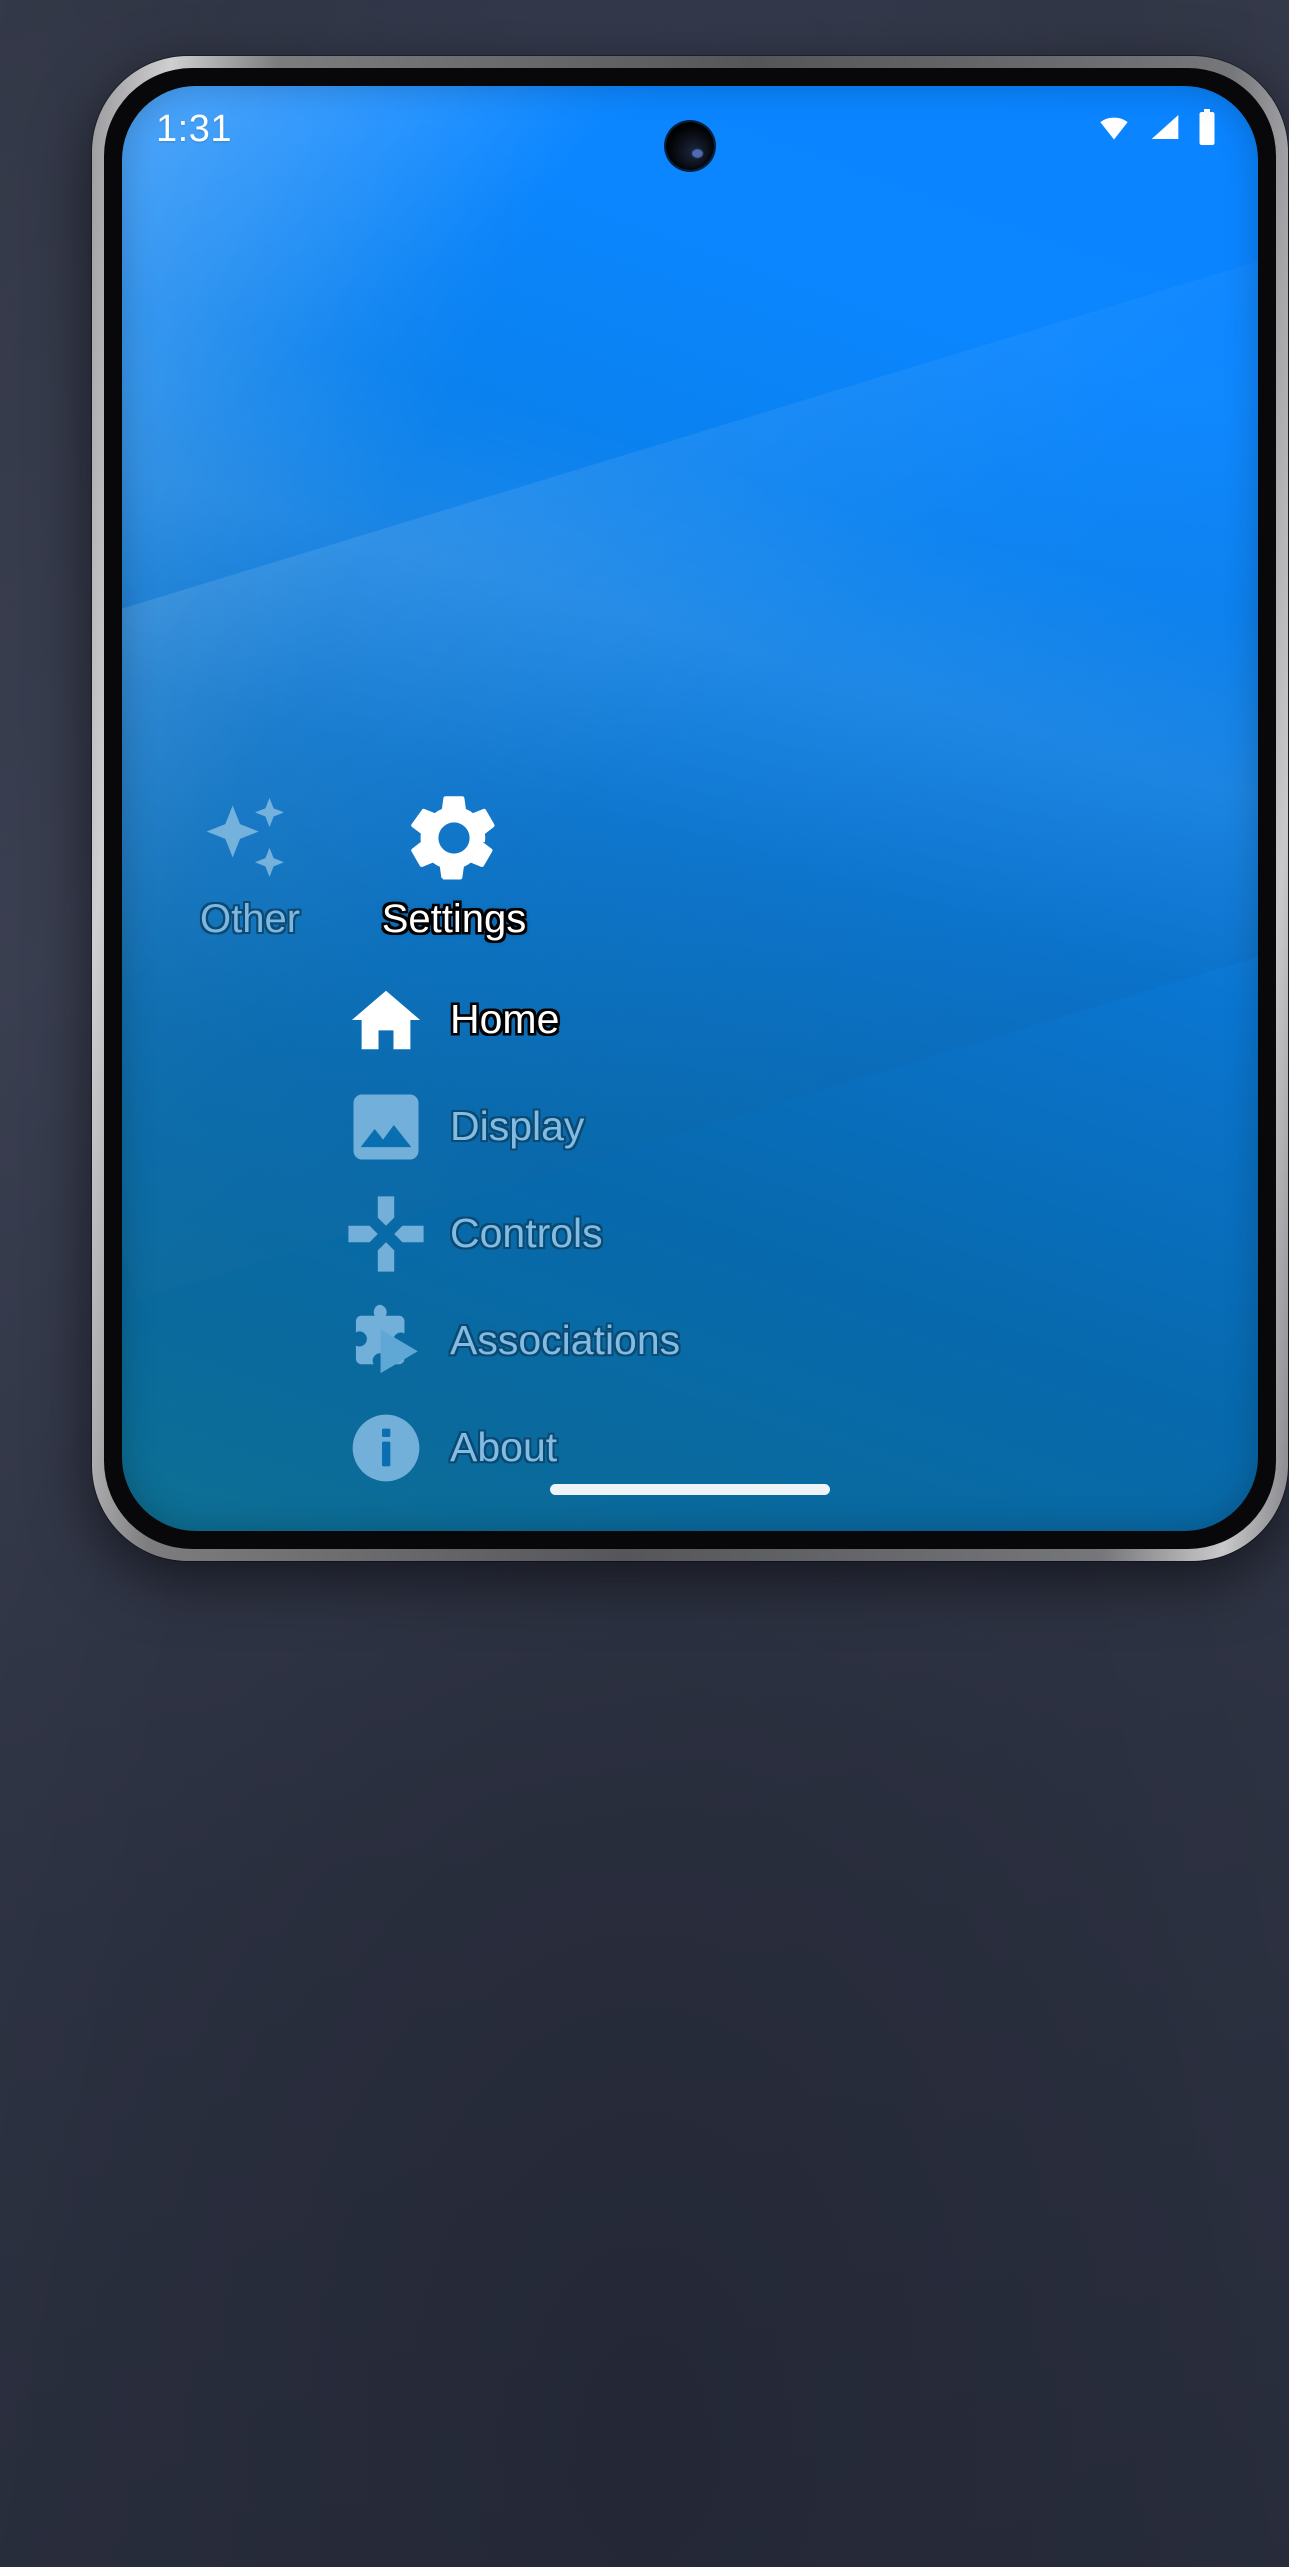 This screenshot has height=2567, width=1289. What do you see at coordinates (386, 1234) in the screenshot?
I see `dpad-icon` at bounding box center [386, 1234].